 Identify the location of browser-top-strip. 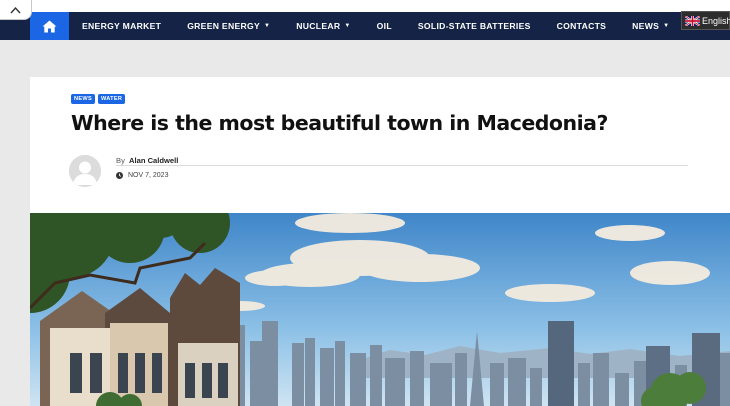
(365, 6).